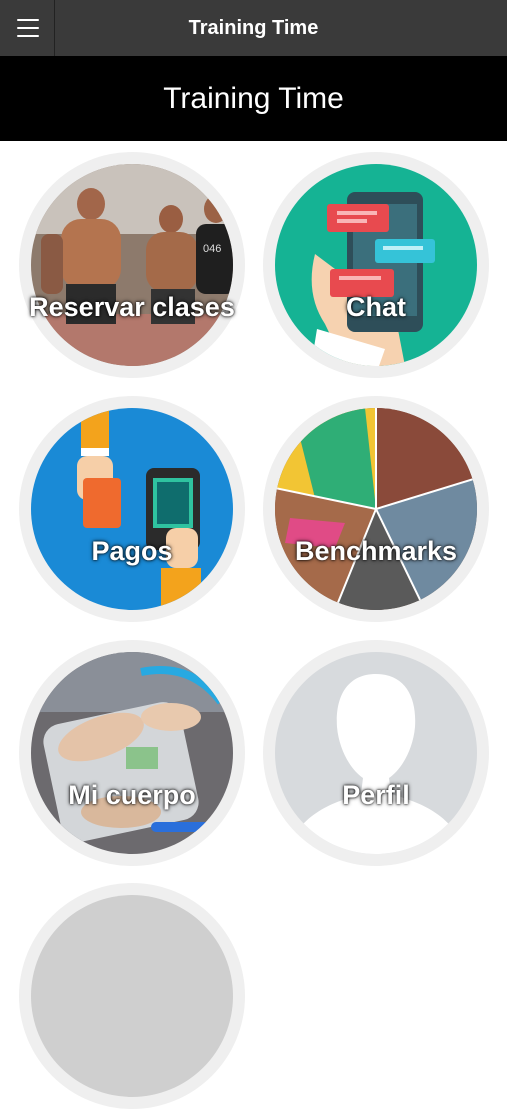 Image resolution: width=507 pixels, height=1109 pixels. I want to click on top-app-bar: Training Time, so click(253, 28).